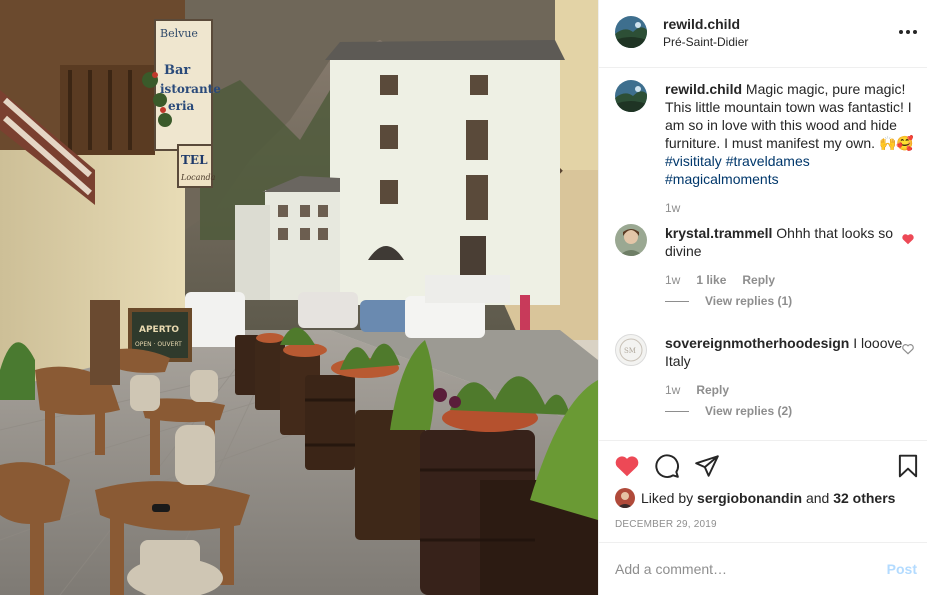 The image size is (927, 595). Describe the element at coordinates (701, 24) in the screenshot. I see `author-username: rewild.child` at that location.